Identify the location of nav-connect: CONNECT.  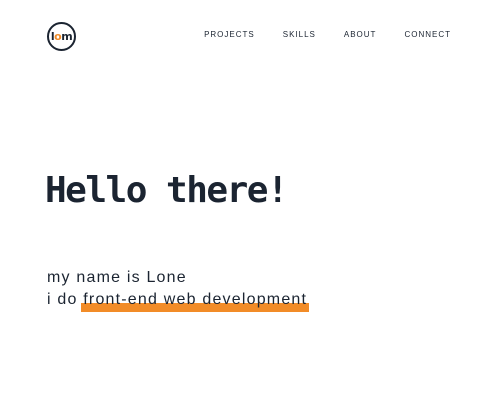
(427, 34).